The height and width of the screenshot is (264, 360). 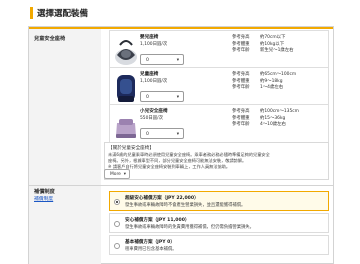 What do you see at coordinates (149, 37) in the screenshot?
I see `seat-name: 嬰兒座椅` at bounding box center [149, 37].